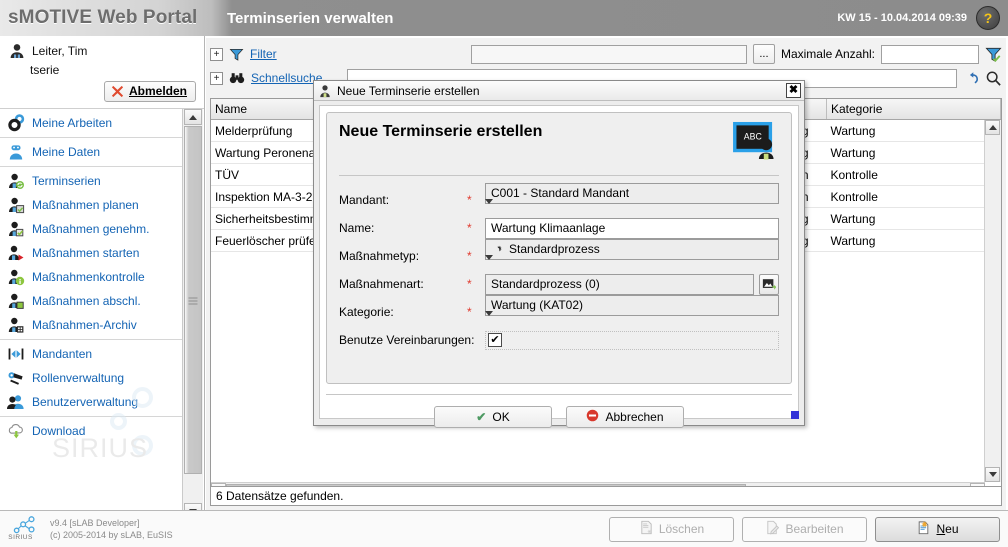 The height and width of the screenshot is (547, 1008). I want to click on cell-kategorie: Wartung, so click(913, 130).